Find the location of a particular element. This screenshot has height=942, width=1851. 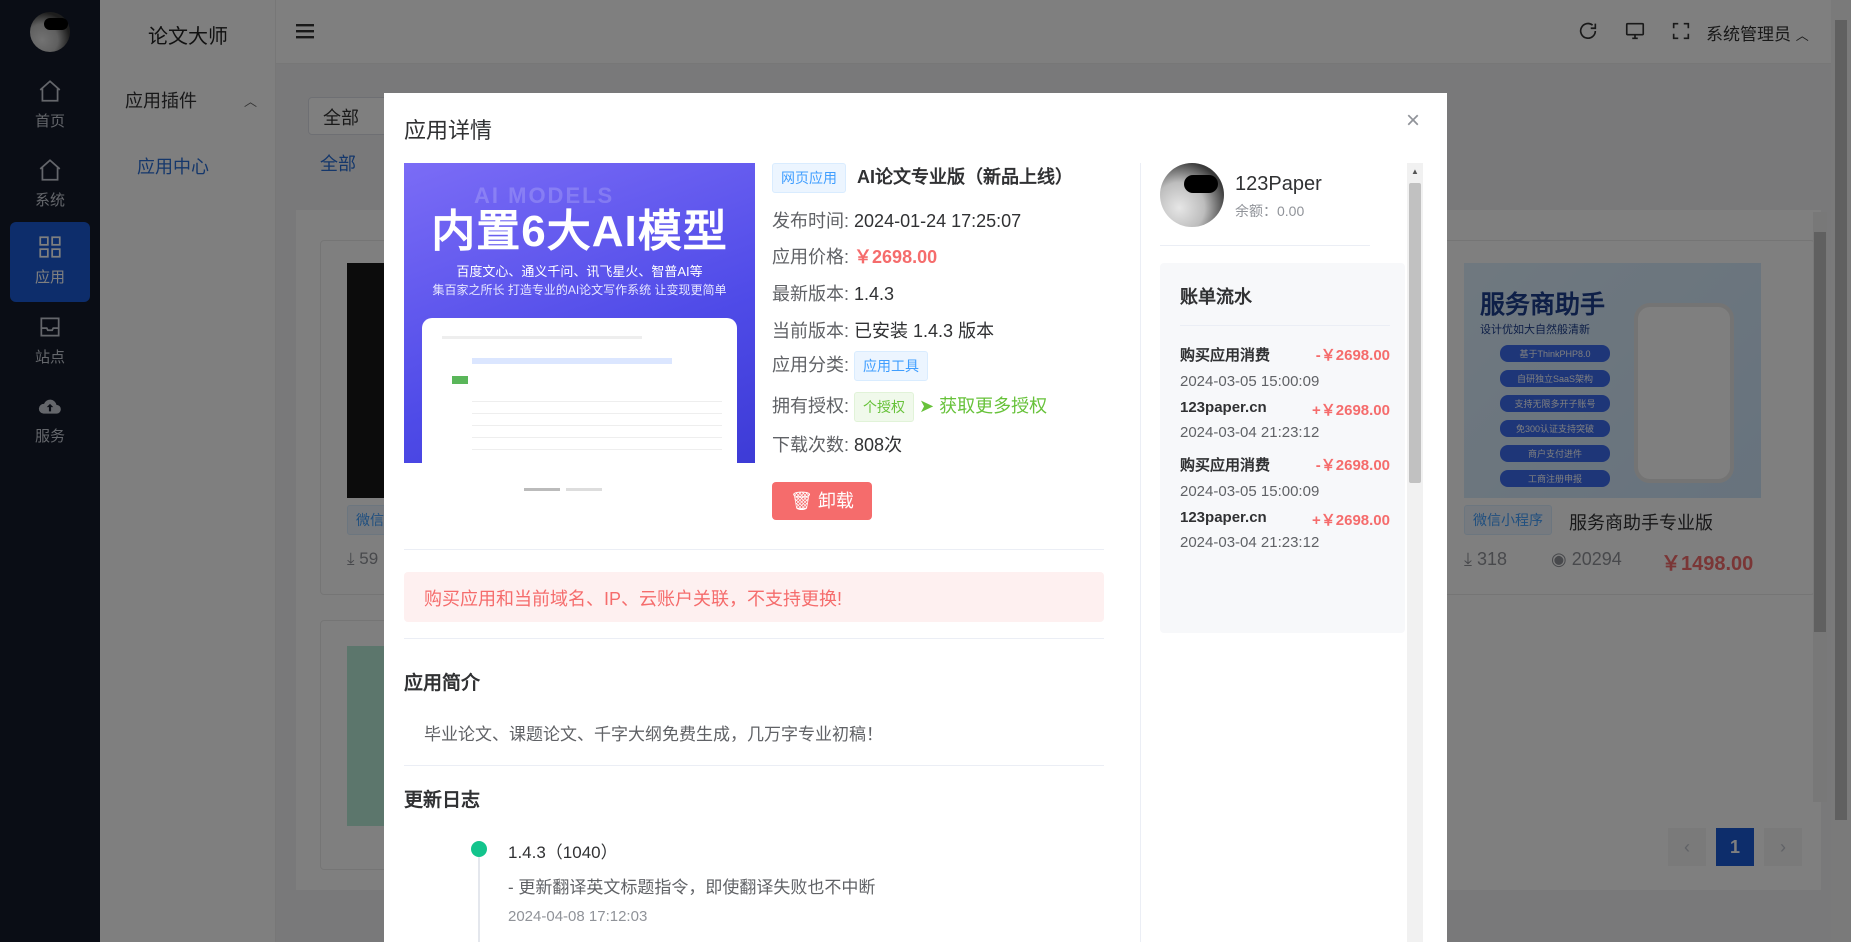

current-version-label: 当前版本: is located at coordinates (811, 331).